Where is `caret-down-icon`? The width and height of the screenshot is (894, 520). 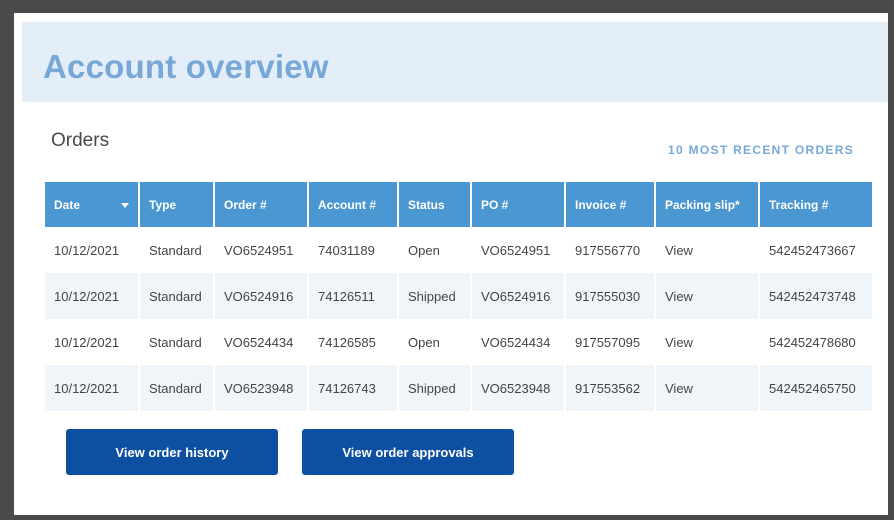
caret-down-icon is located at coordinates (125, 205).